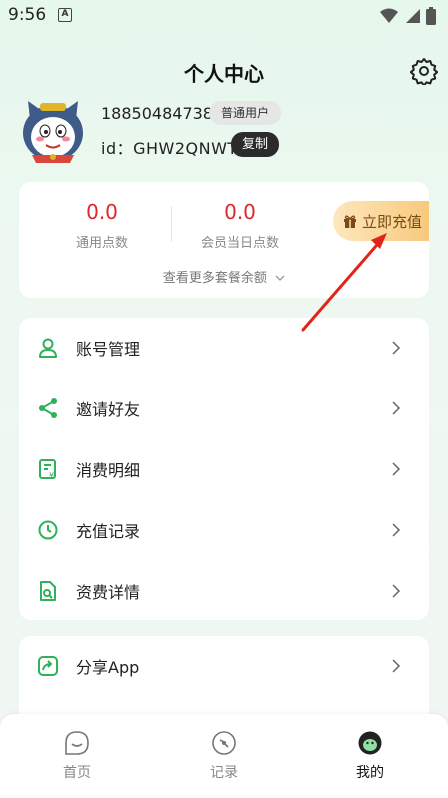  I want to click on menu-item-label: 账号管理, so click(108, 349).